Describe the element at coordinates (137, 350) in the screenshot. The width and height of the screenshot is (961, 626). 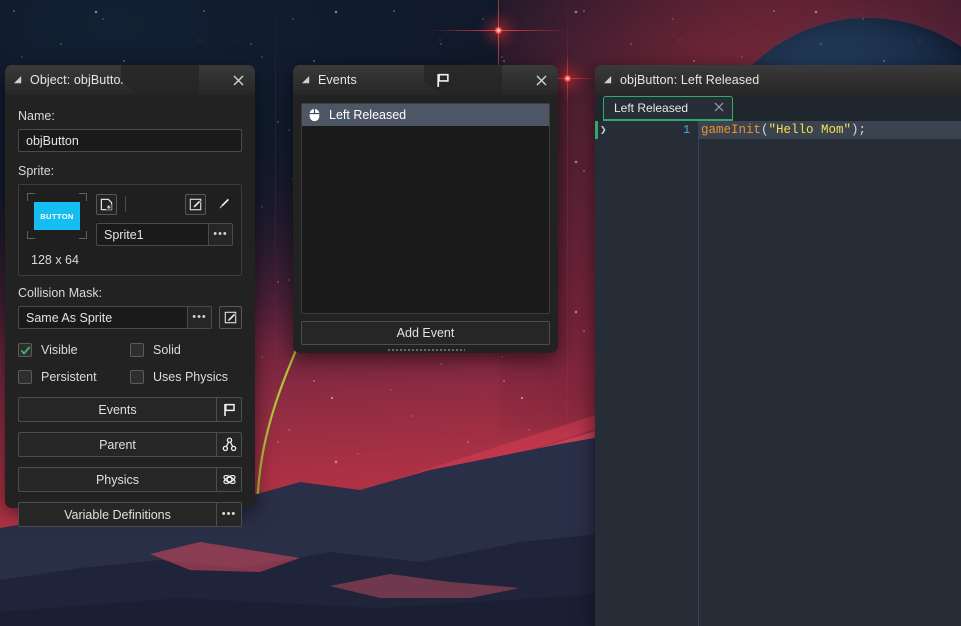
I see `checkbox-solid-box` at that location.